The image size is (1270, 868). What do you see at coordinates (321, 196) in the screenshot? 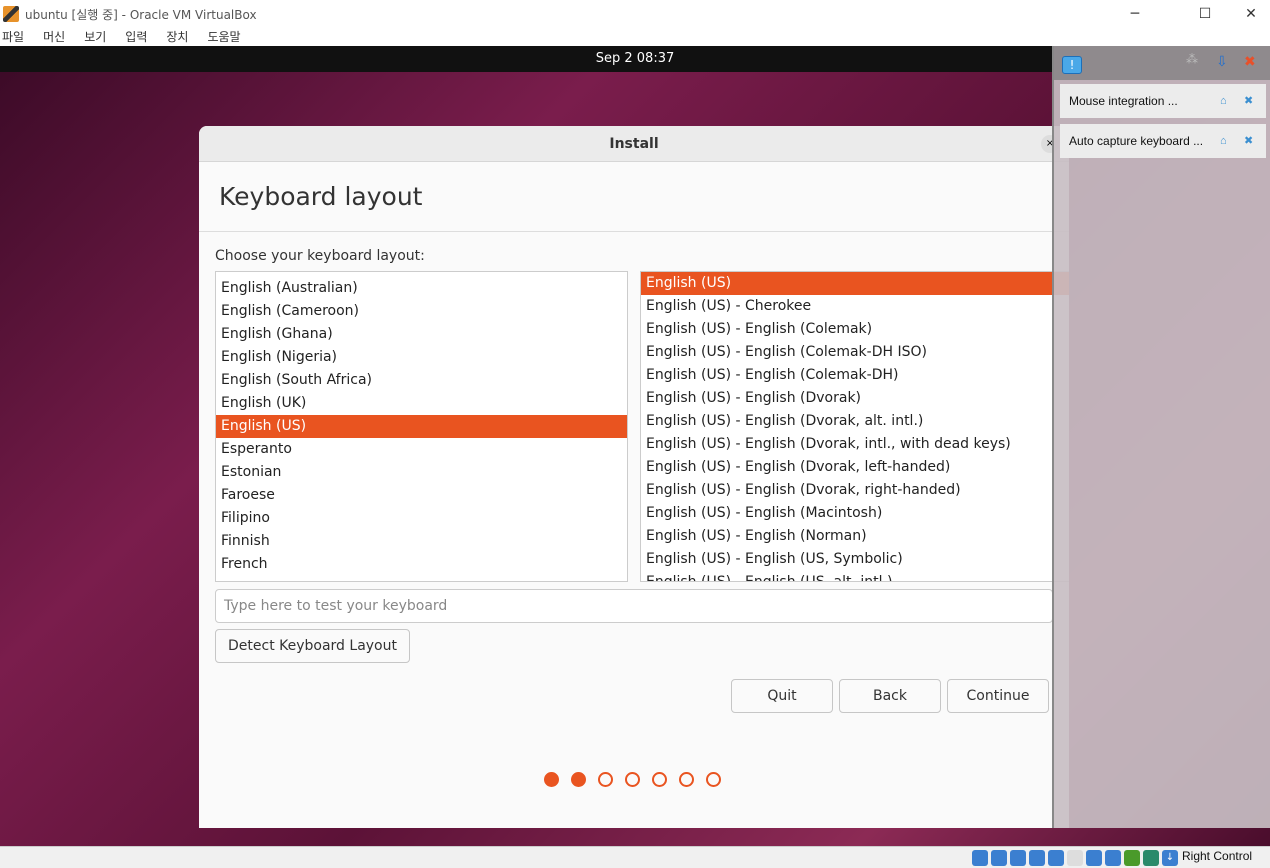
I see `page-title: Keyboard layout` at bounding box center [321, 196].